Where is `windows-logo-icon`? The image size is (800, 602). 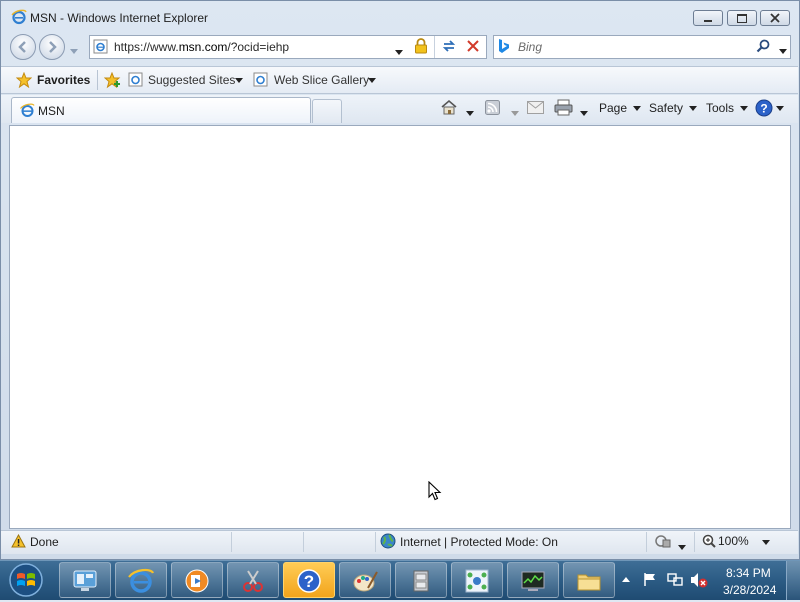 windows-logo-icon is located at coordinates (26, 580).